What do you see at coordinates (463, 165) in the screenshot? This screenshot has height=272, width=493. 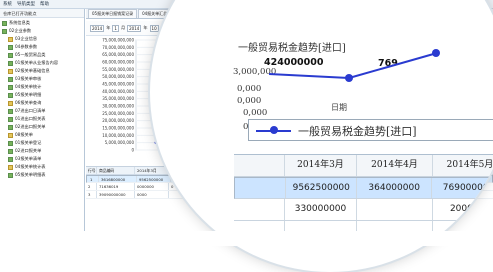 I see `lens-th-3: 2014年5月` at bounding box center [463, 165].